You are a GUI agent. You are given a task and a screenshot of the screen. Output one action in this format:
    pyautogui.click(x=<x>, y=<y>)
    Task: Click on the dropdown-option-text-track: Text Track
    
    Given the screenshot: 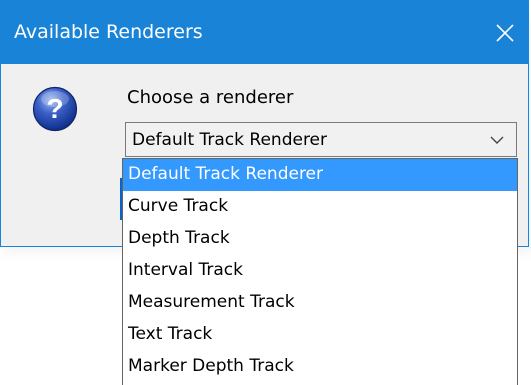 What is the action you would take?
    pyautogui.click(x=320, y=335)
    